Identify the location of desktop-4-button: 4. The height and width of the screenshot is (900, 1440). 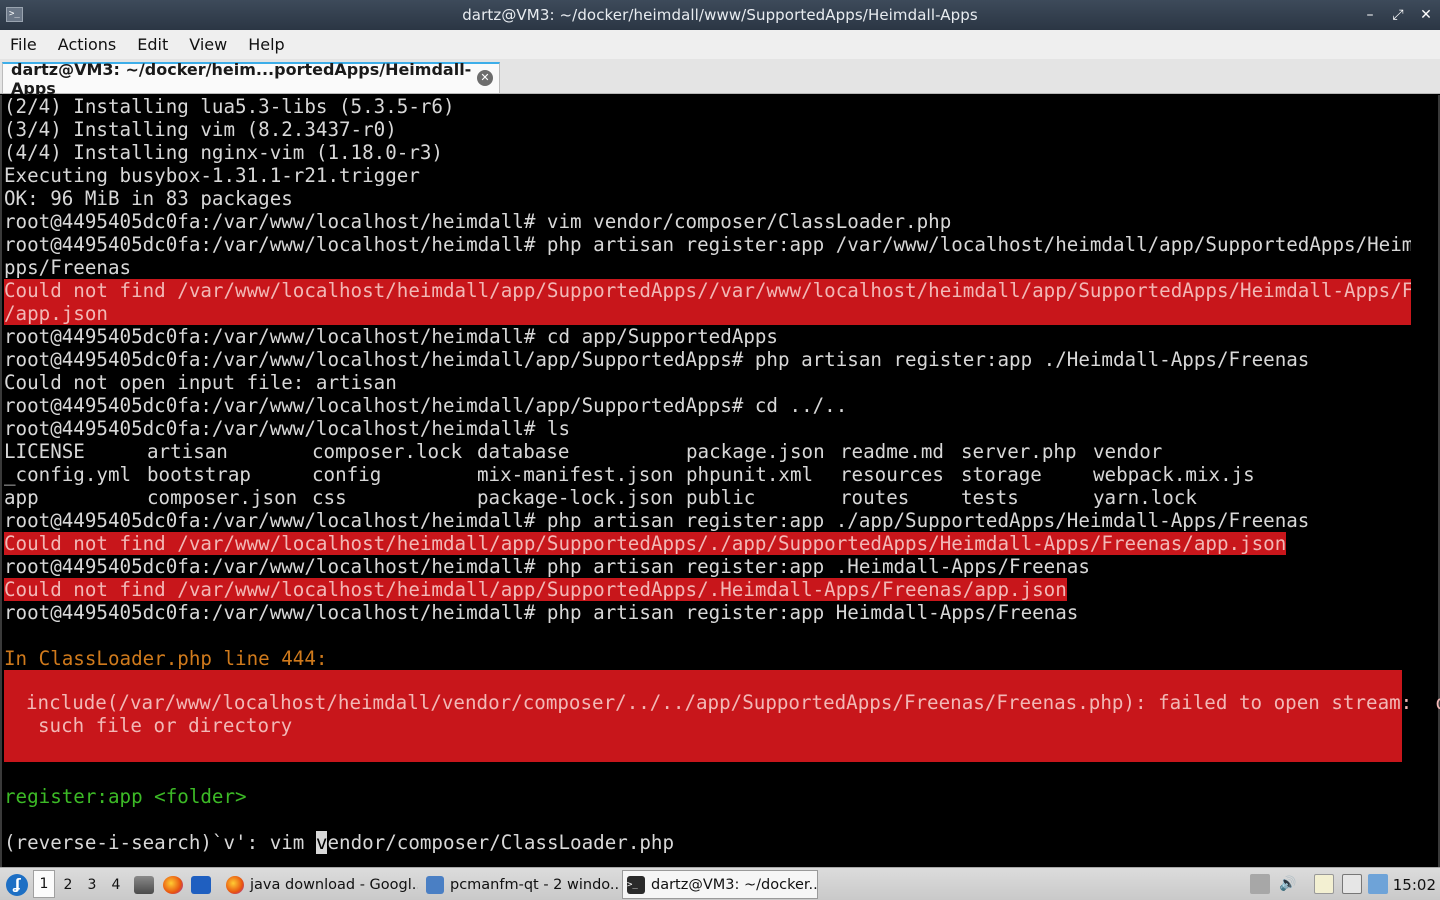
(116, 884).